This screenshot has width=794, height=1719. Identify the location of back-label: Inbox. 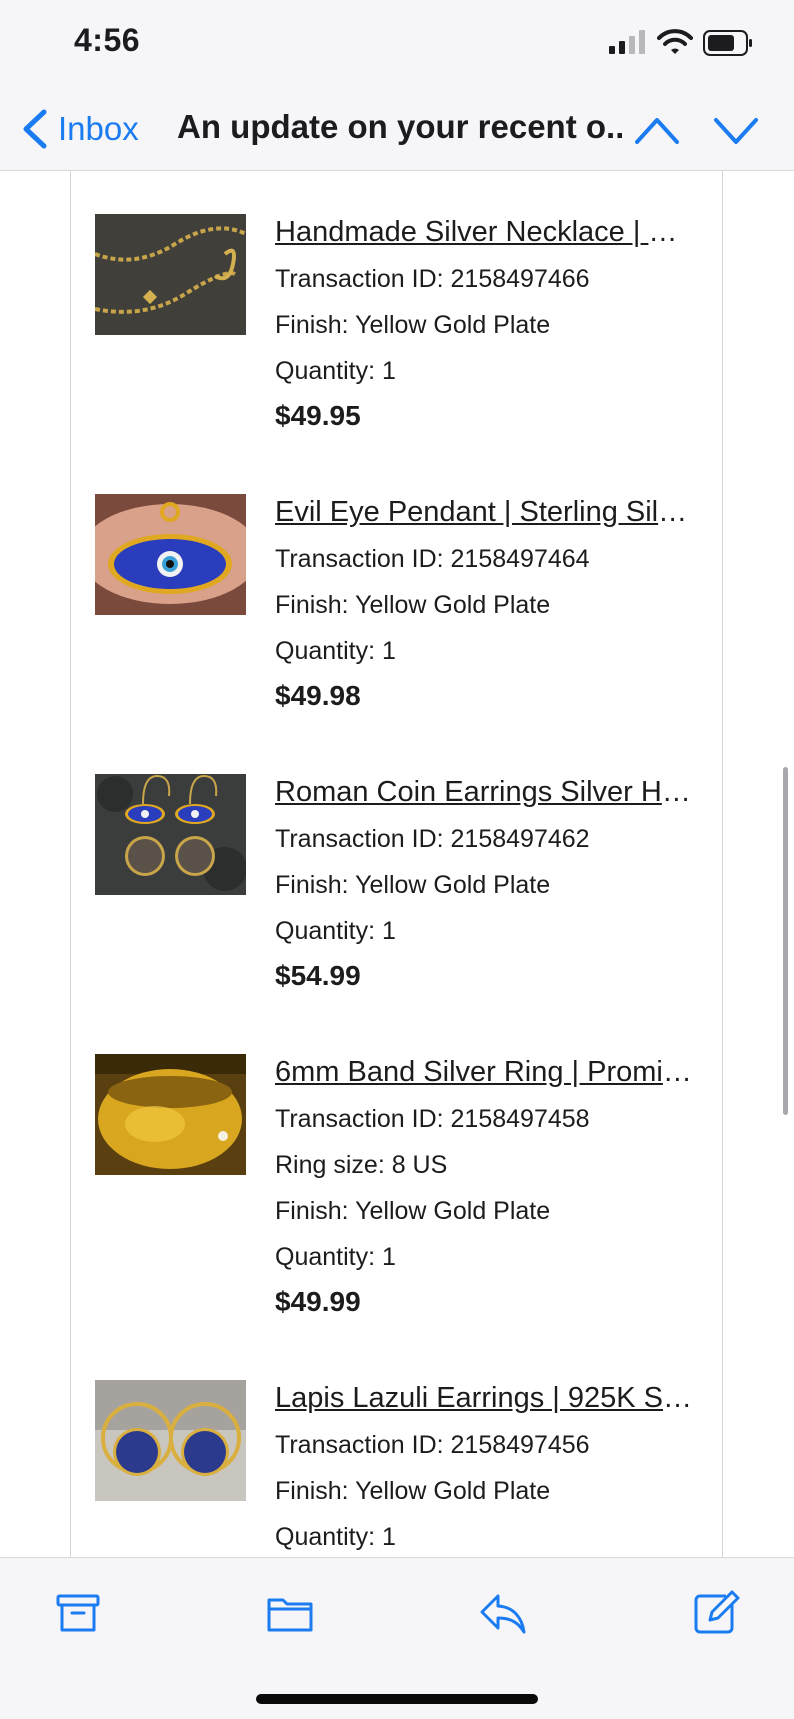
(98, 128).